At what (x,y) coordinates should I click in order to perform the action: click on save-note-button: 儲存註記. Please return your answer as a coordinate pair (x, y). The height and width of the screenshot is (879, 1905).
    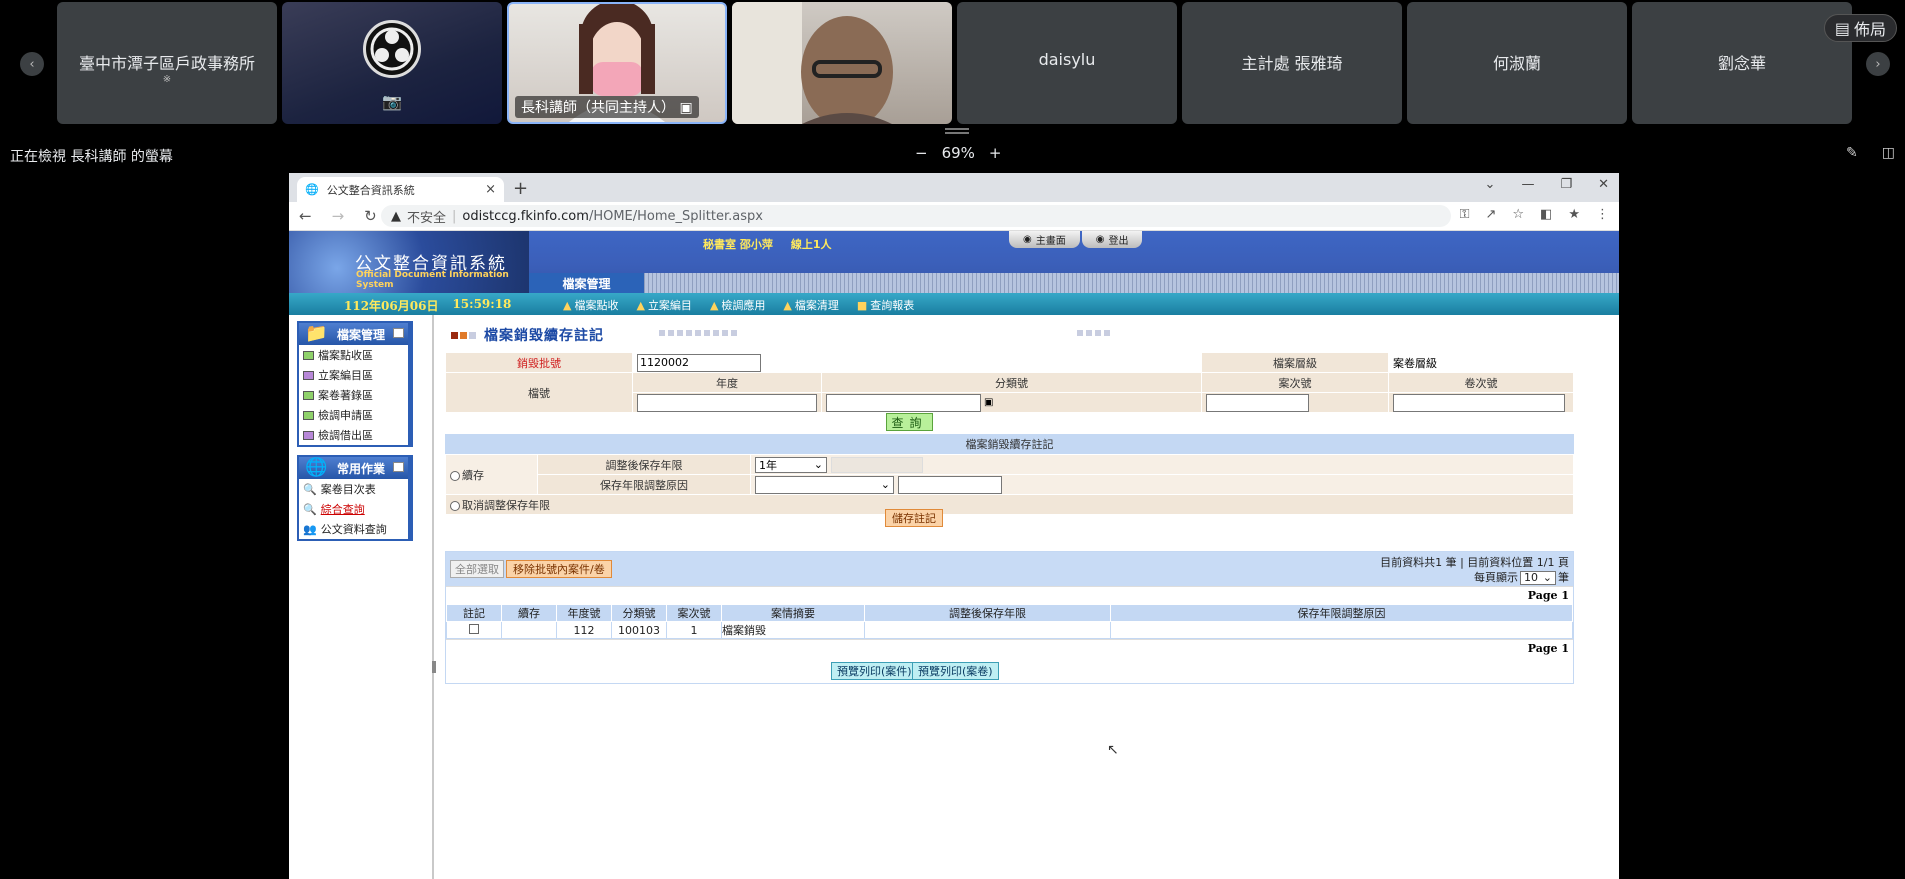
    Looking at the image, I should click on (914, 518).